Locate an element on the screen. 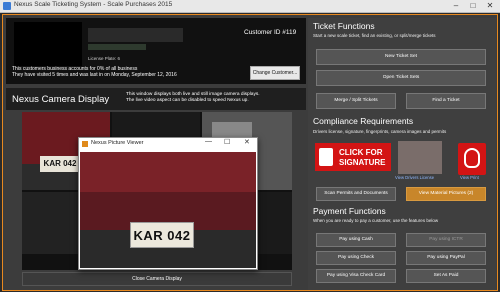 The height and width of the screenshot is (292, 500). open-ticket-sets-button: Open Ticket Sets is located at coordinates (401, 78).